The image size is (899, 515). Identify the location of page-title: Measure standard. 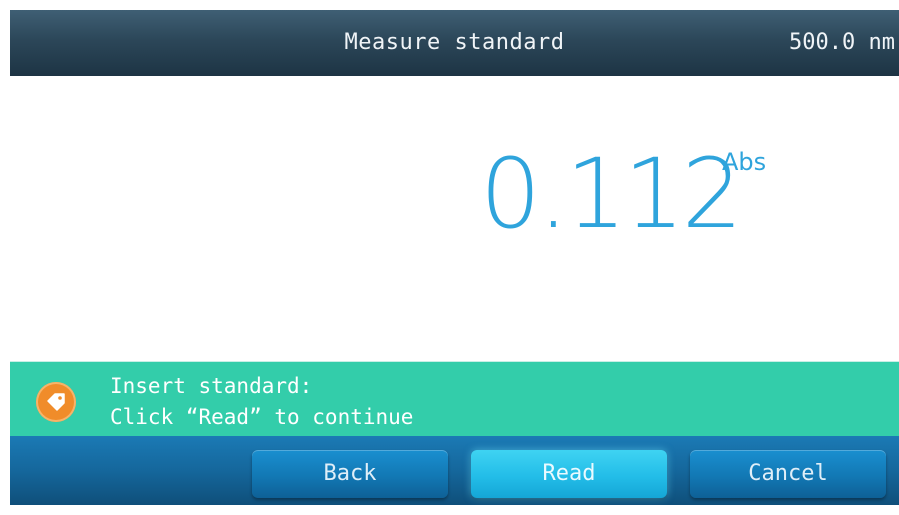
(454, 42).